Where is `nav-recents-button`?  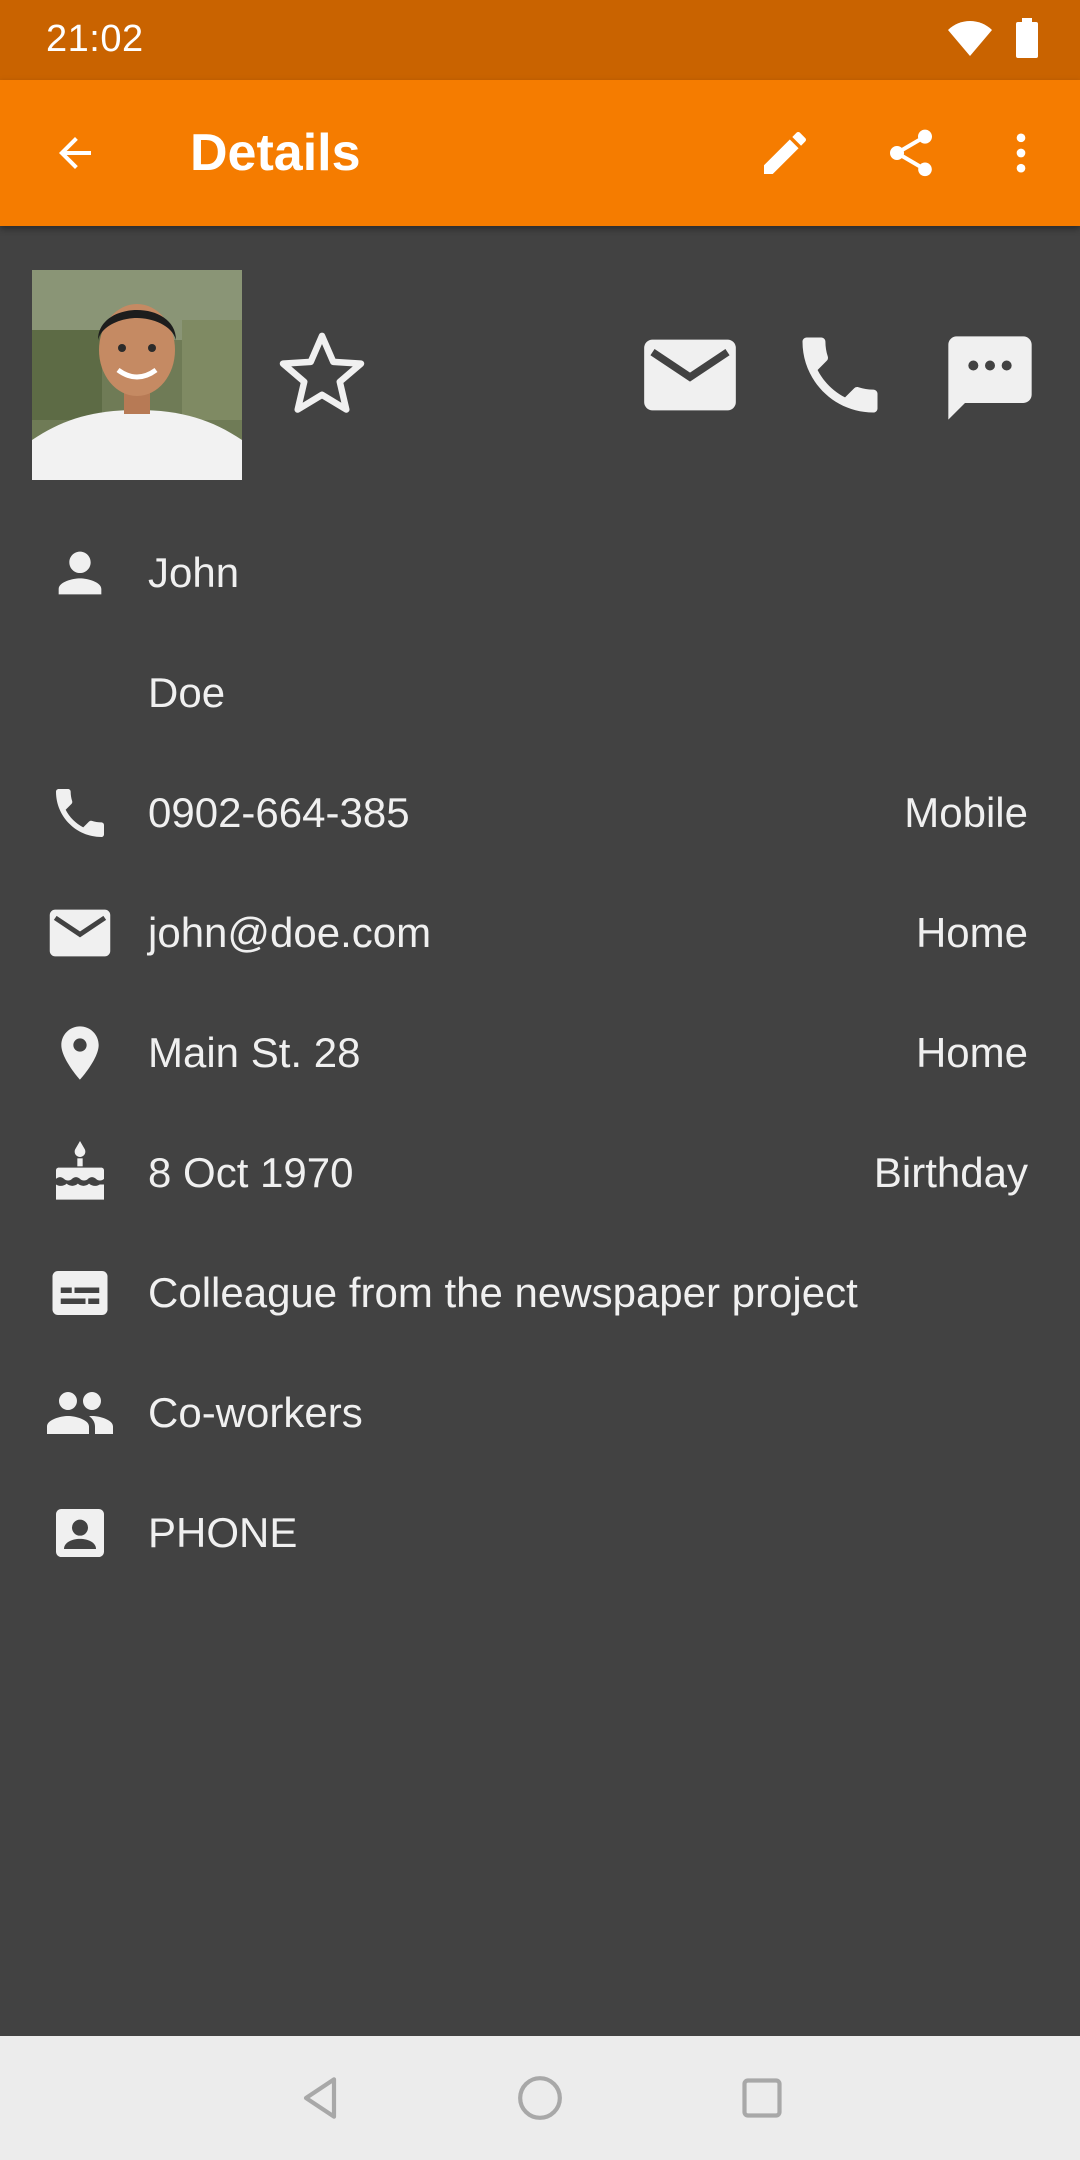
nav-recents-button is located at coordinates (762, 2098).